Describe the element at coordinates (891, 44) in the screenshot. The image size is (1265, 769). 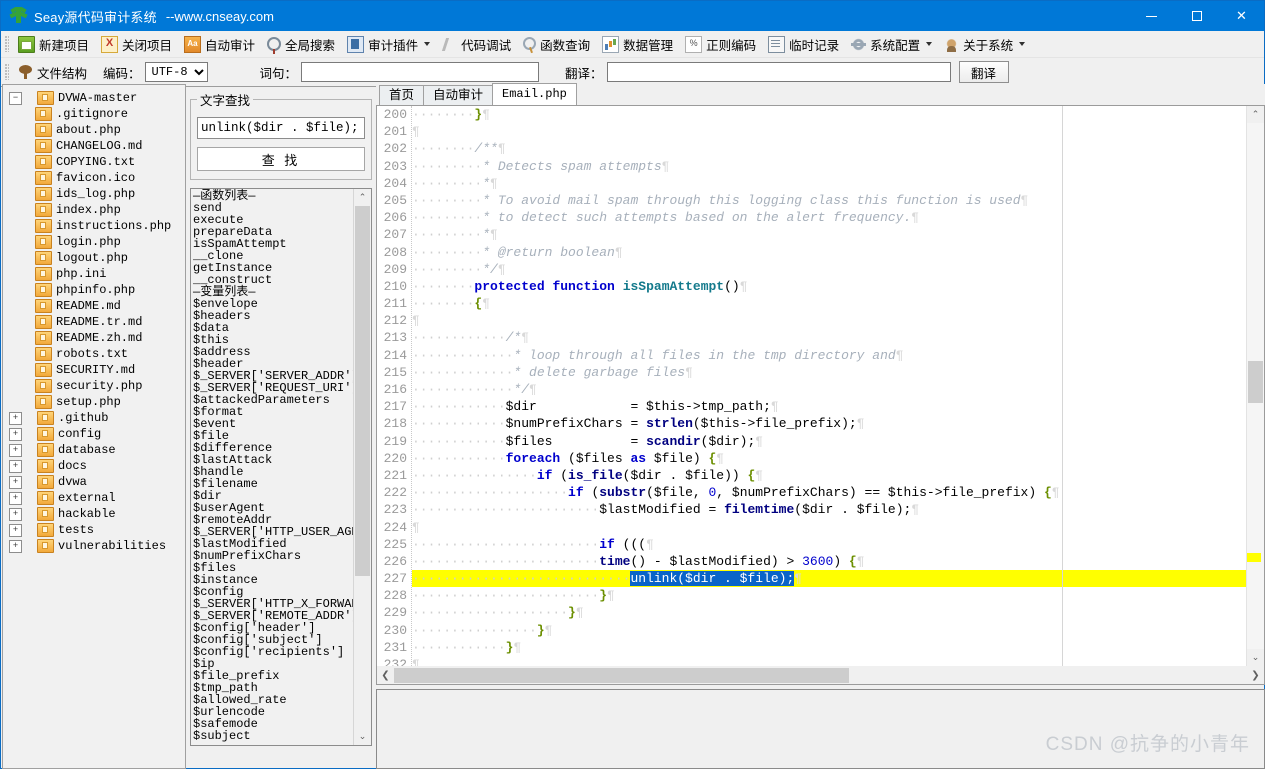
I see `toolbar-system-config: 系统配置` at that location.